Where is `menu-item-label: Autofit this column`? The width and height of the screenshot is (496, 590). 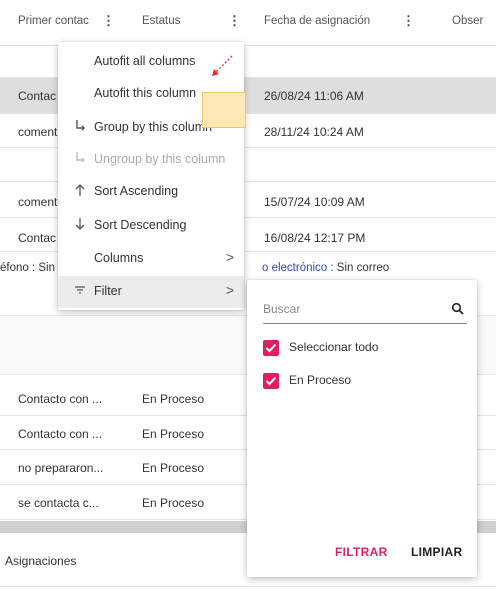
menu-item-label: Autofit this column is located at coordinates (145, 93).